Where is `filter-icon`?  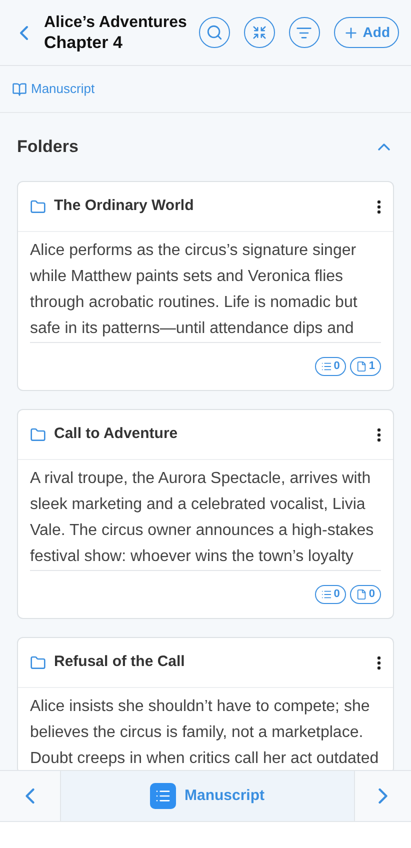 filter-icon is located at coordinates (304, 32).